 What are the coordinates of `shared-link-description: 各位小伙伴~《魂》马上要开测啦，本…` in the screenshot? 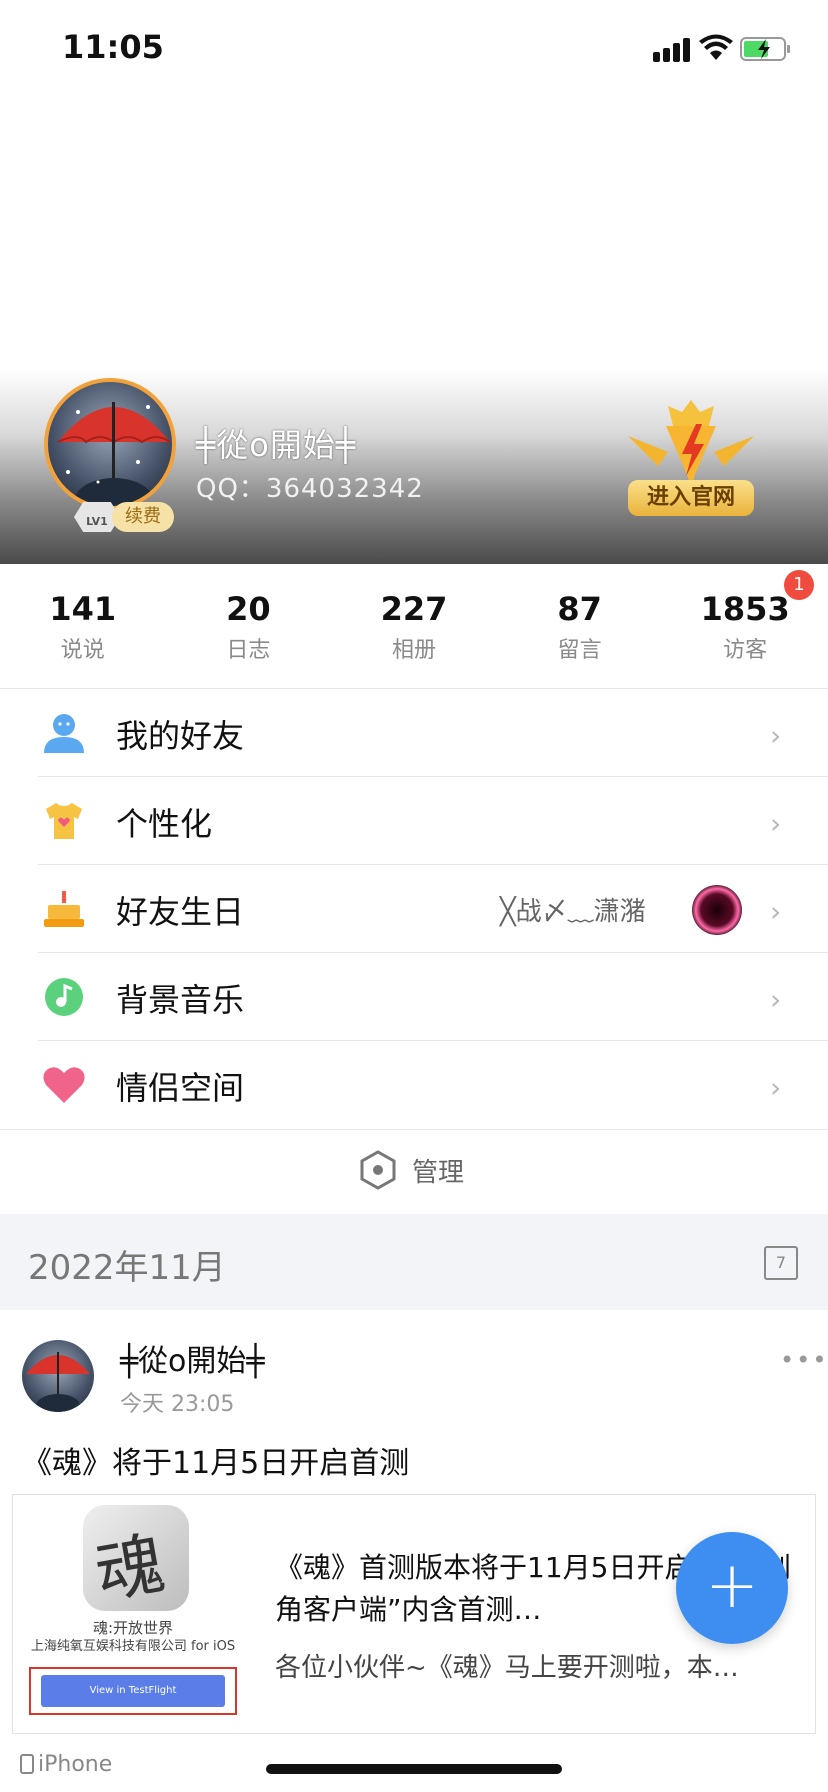 It's located at (507, 1668).